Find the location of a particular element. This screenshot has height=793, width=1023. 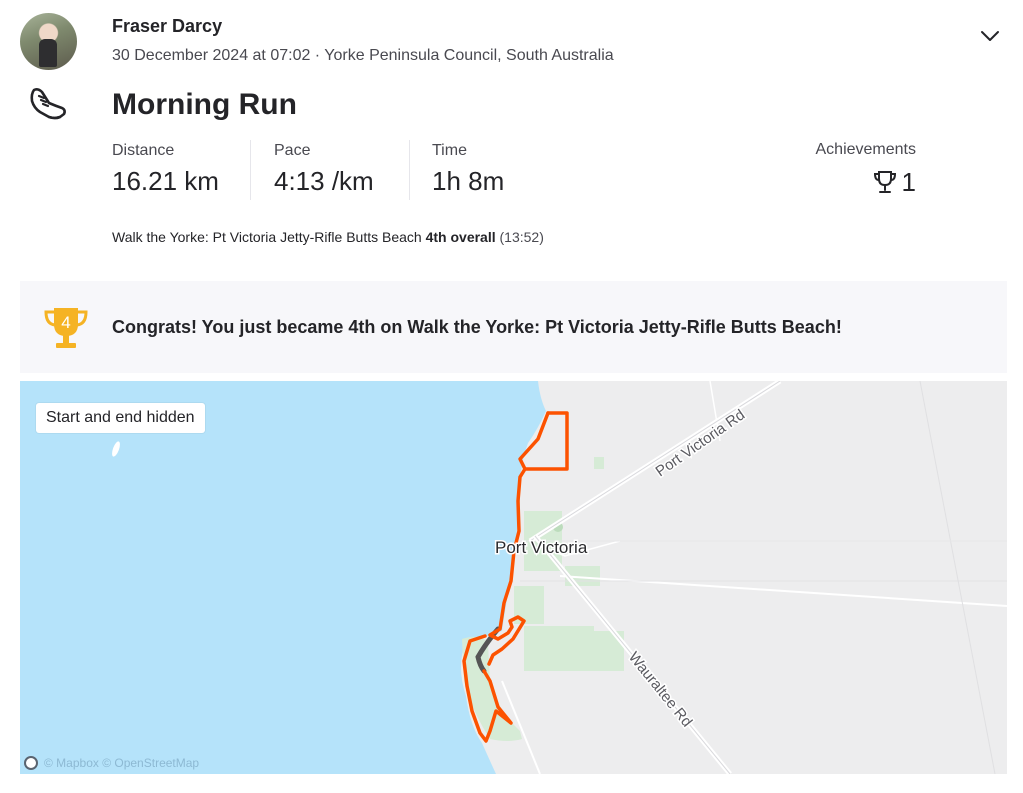

athlete-avatar is located at coordinates (48, 41).